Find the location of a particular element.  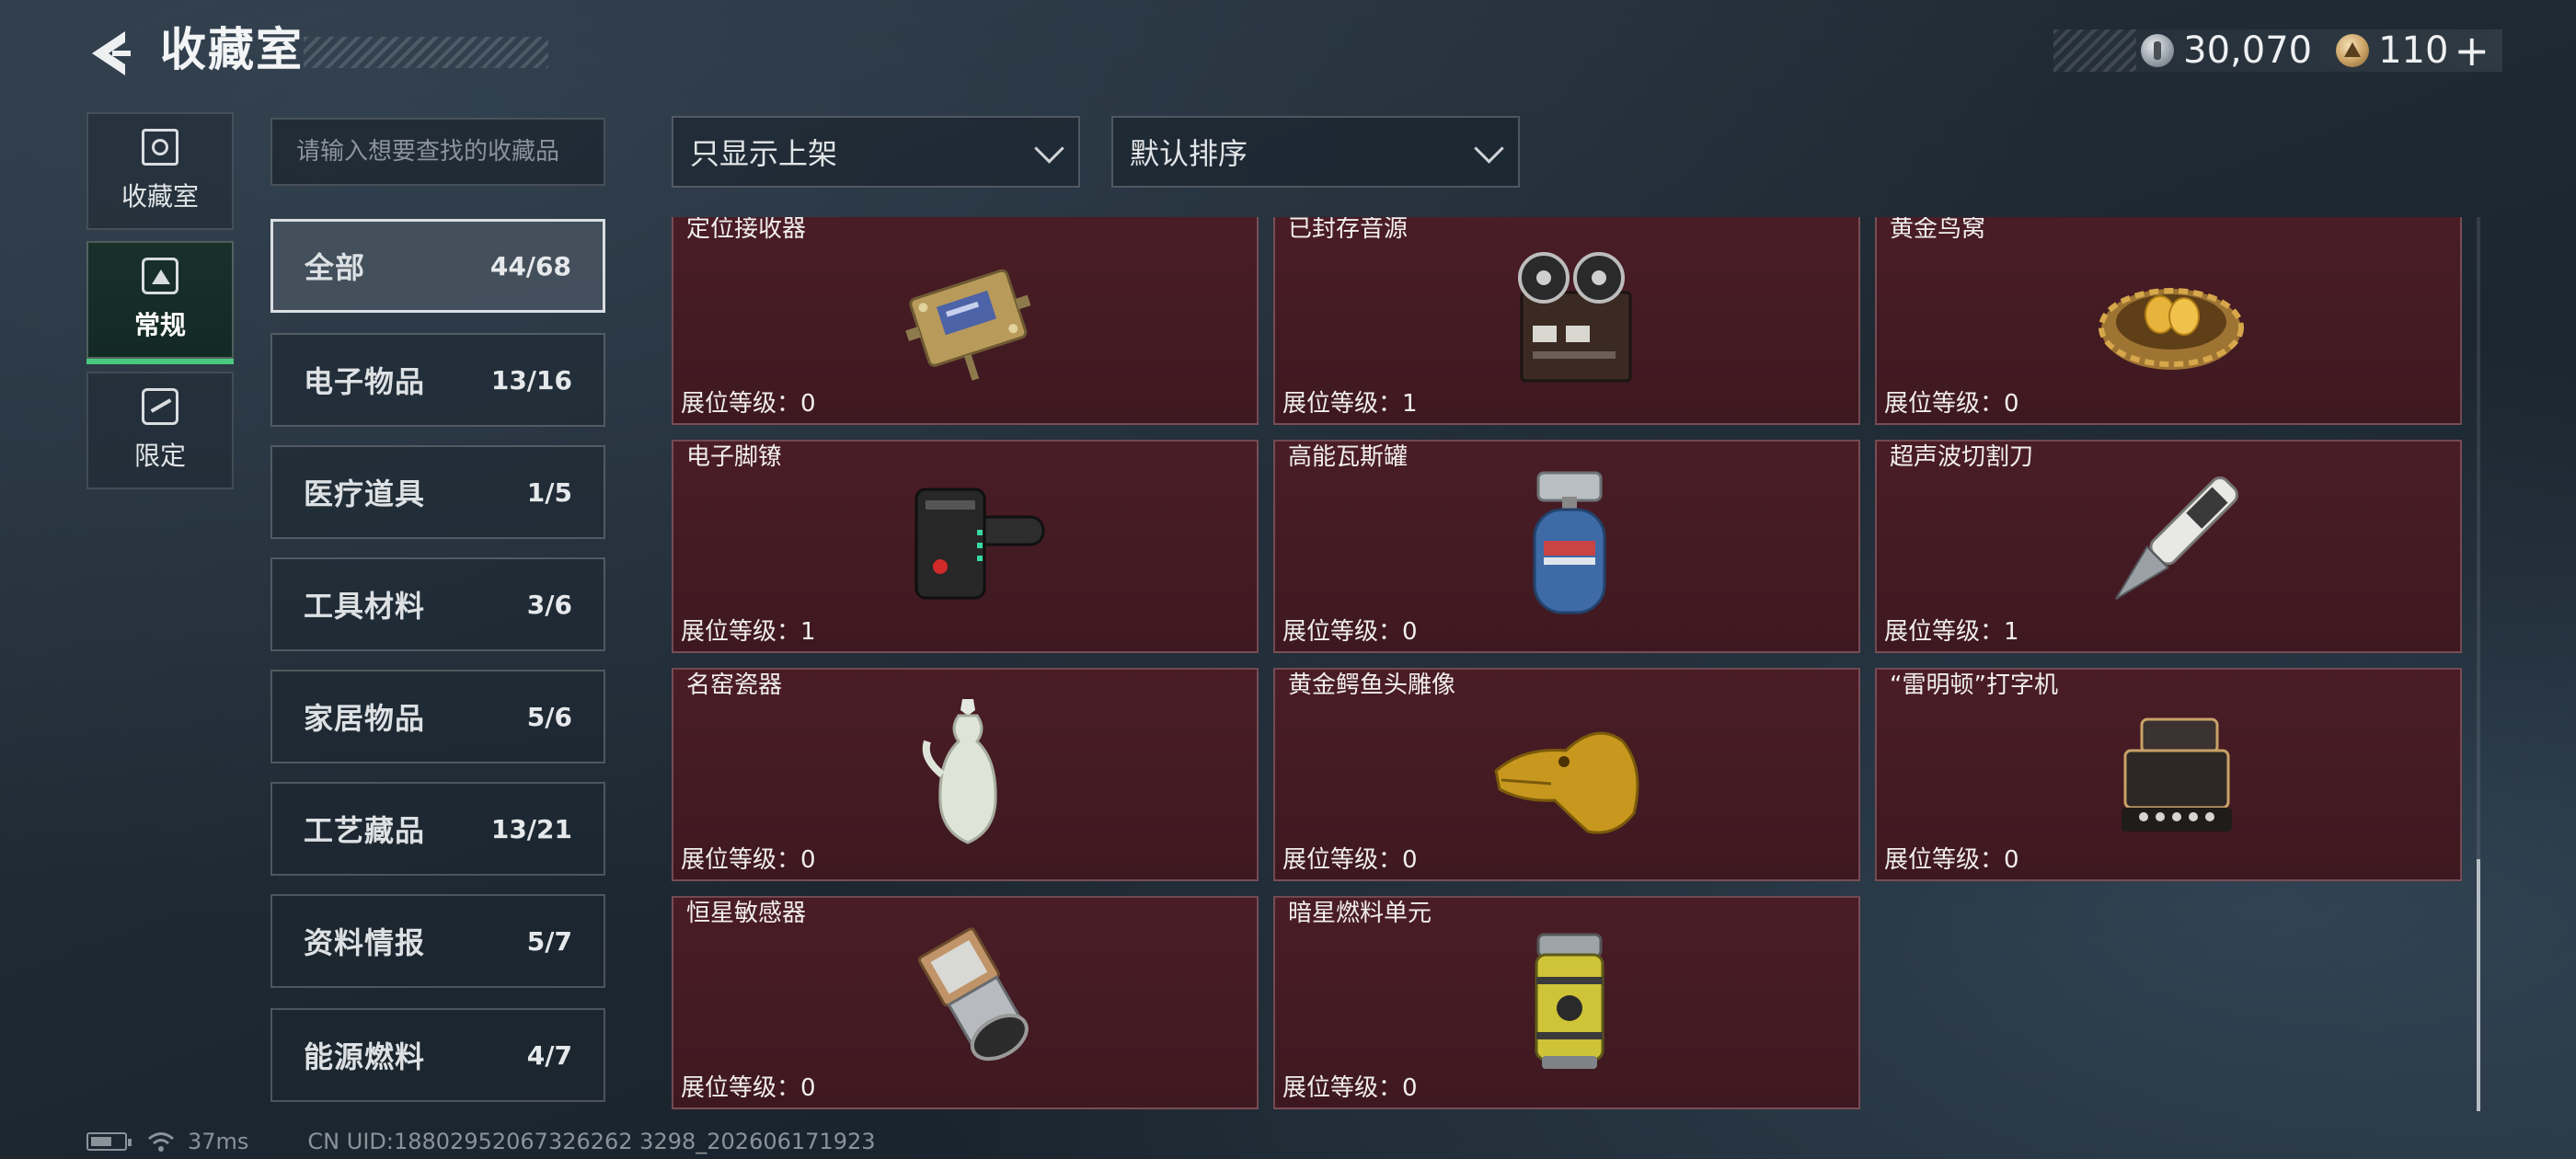

item-name: 黄金鳄鱼头雕像 is located at coordinates (1372, 685).